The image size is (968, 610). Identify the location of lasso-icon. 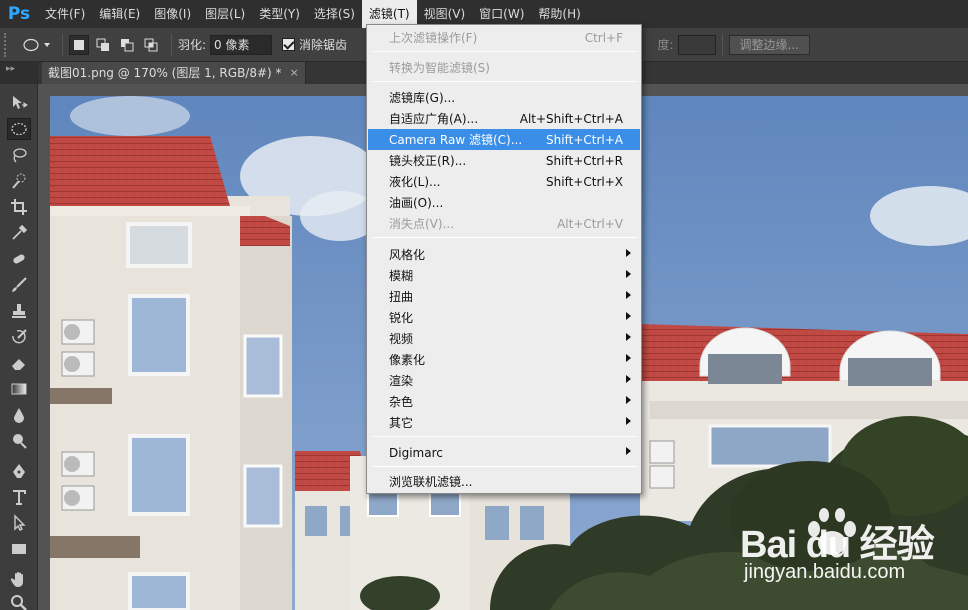
(20, 155).